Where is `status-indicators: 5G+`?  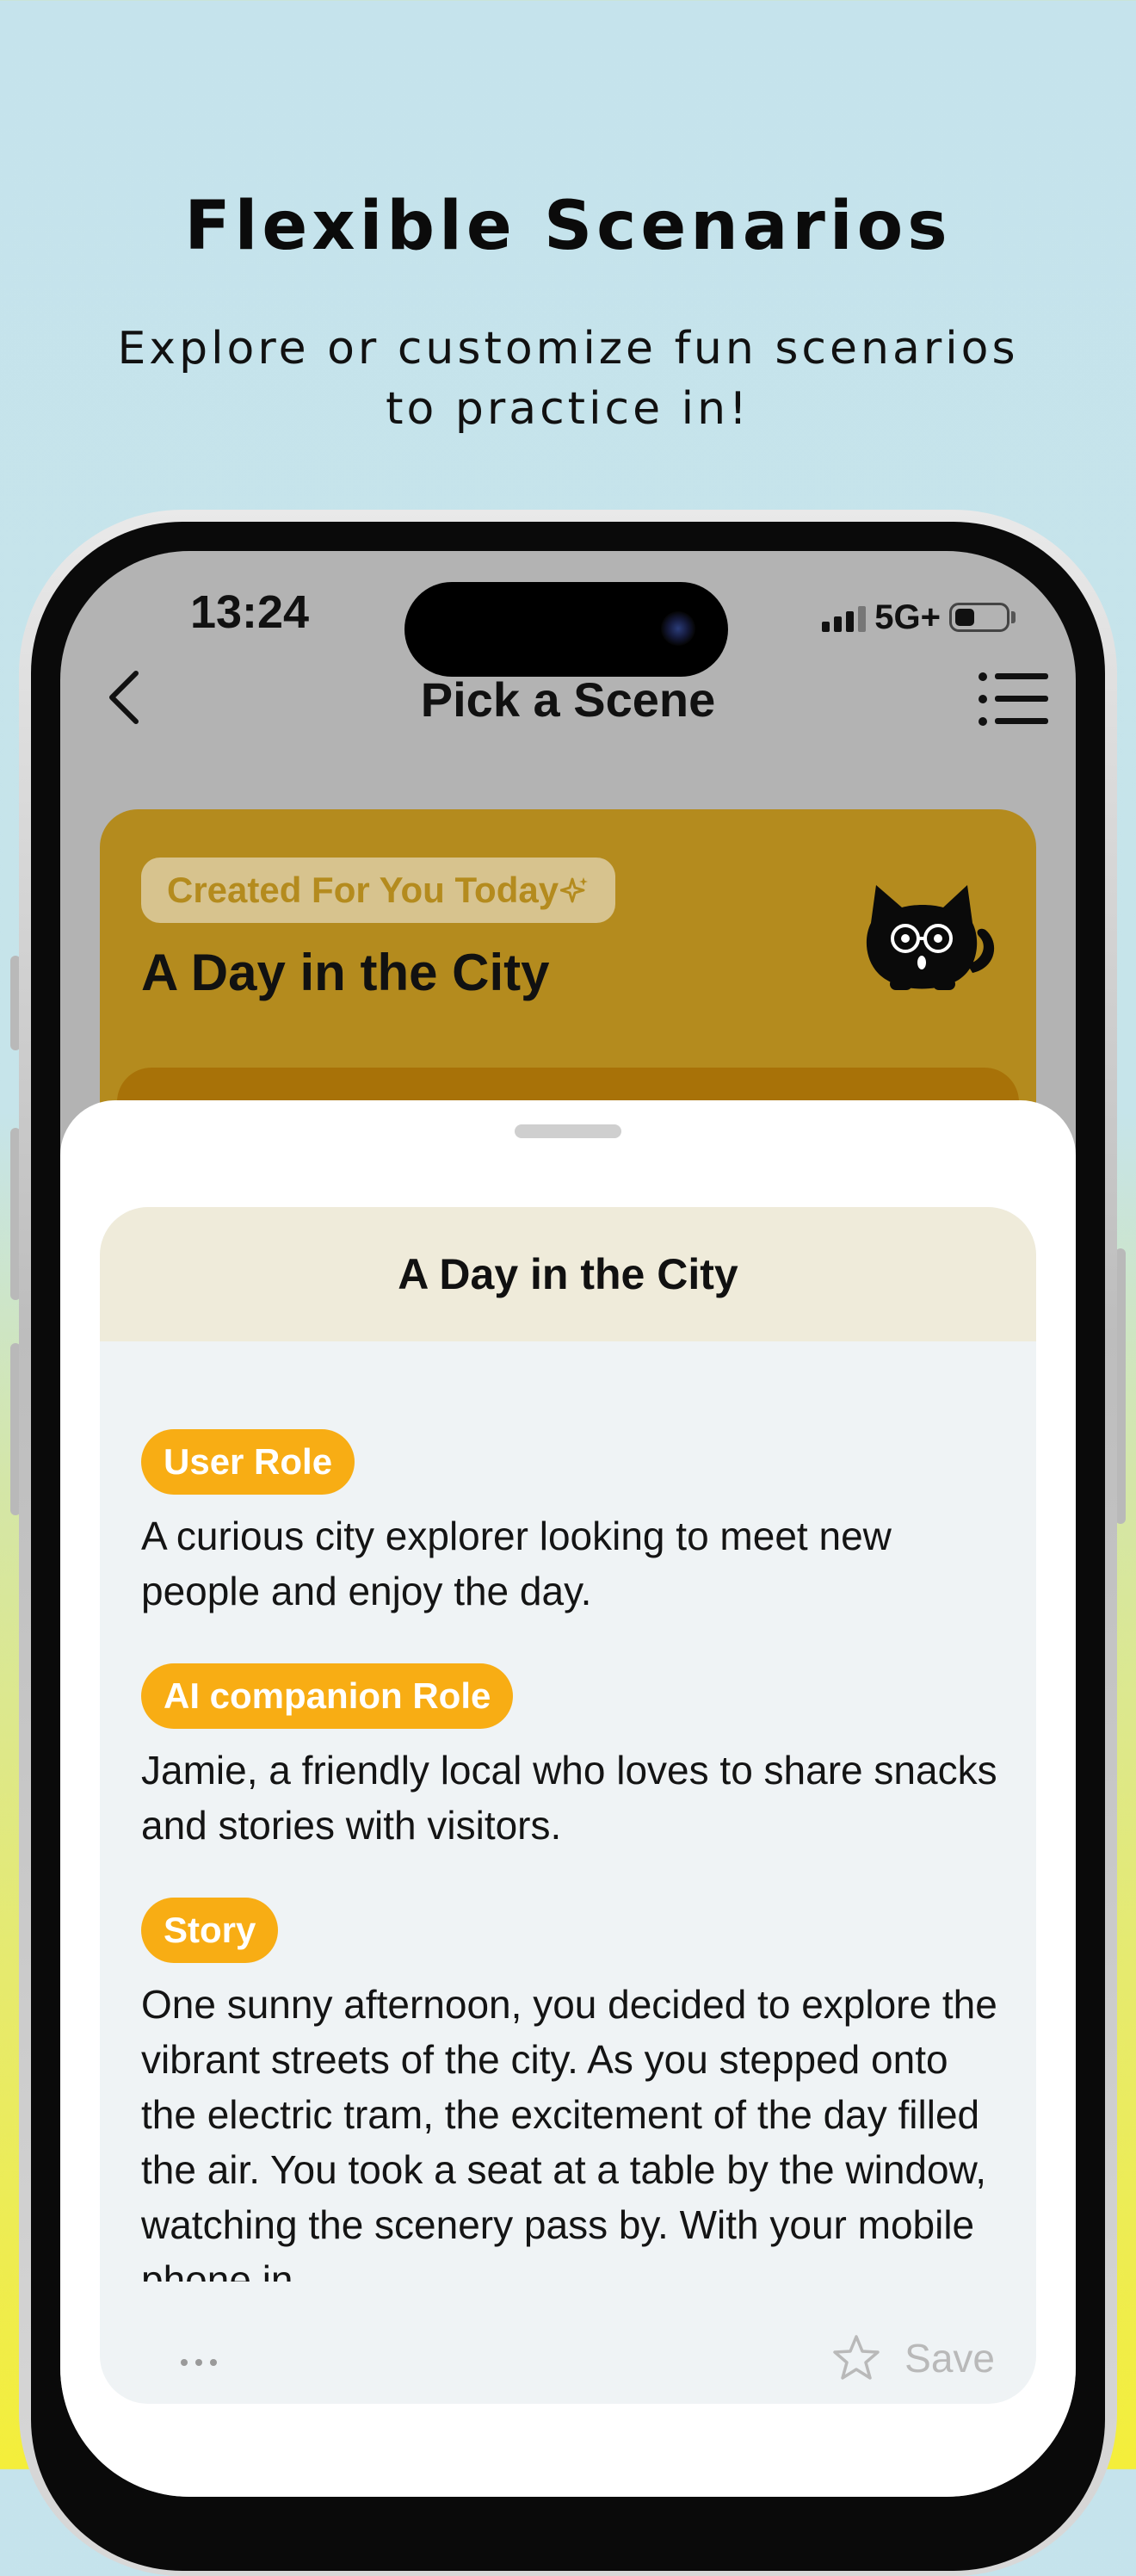
status-indicators: 5G+ is located at coordinates (919, 617).